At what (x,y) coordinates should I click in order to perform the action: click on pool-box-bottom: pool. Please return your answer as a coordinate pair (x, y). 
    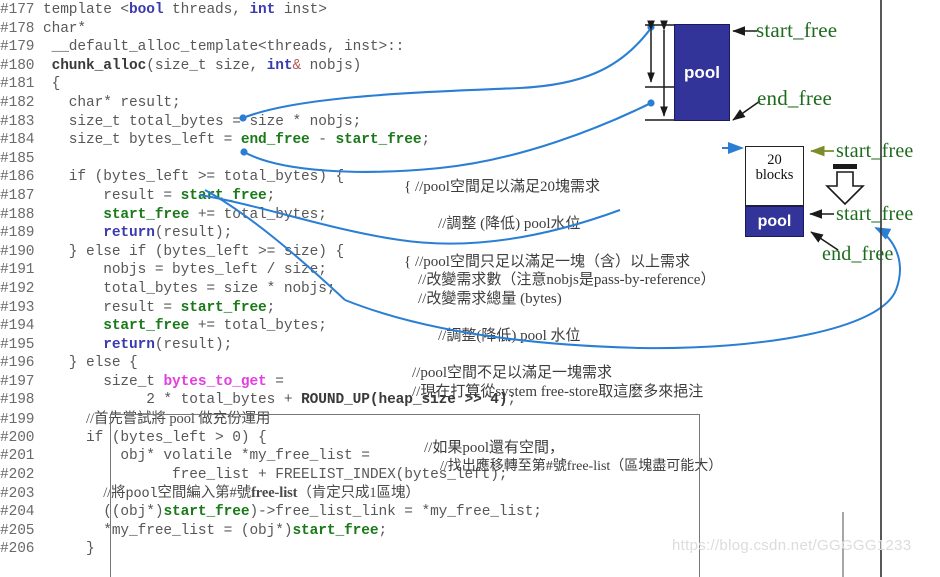
    Looking at the image, I should click on (774, 221).